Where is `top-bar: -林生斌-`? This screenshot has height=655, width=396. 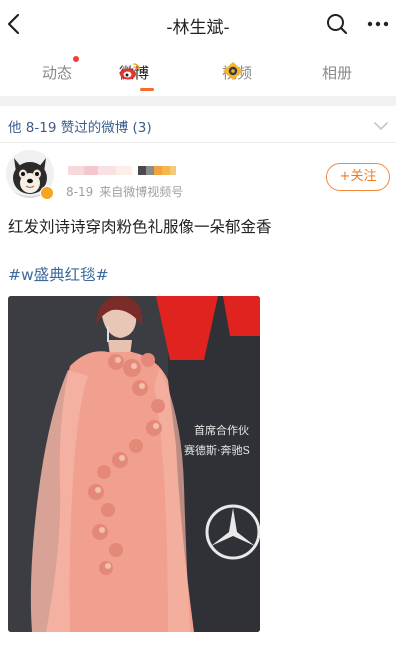
top-bar: -林生斌- is located at coordinates (198, 24).